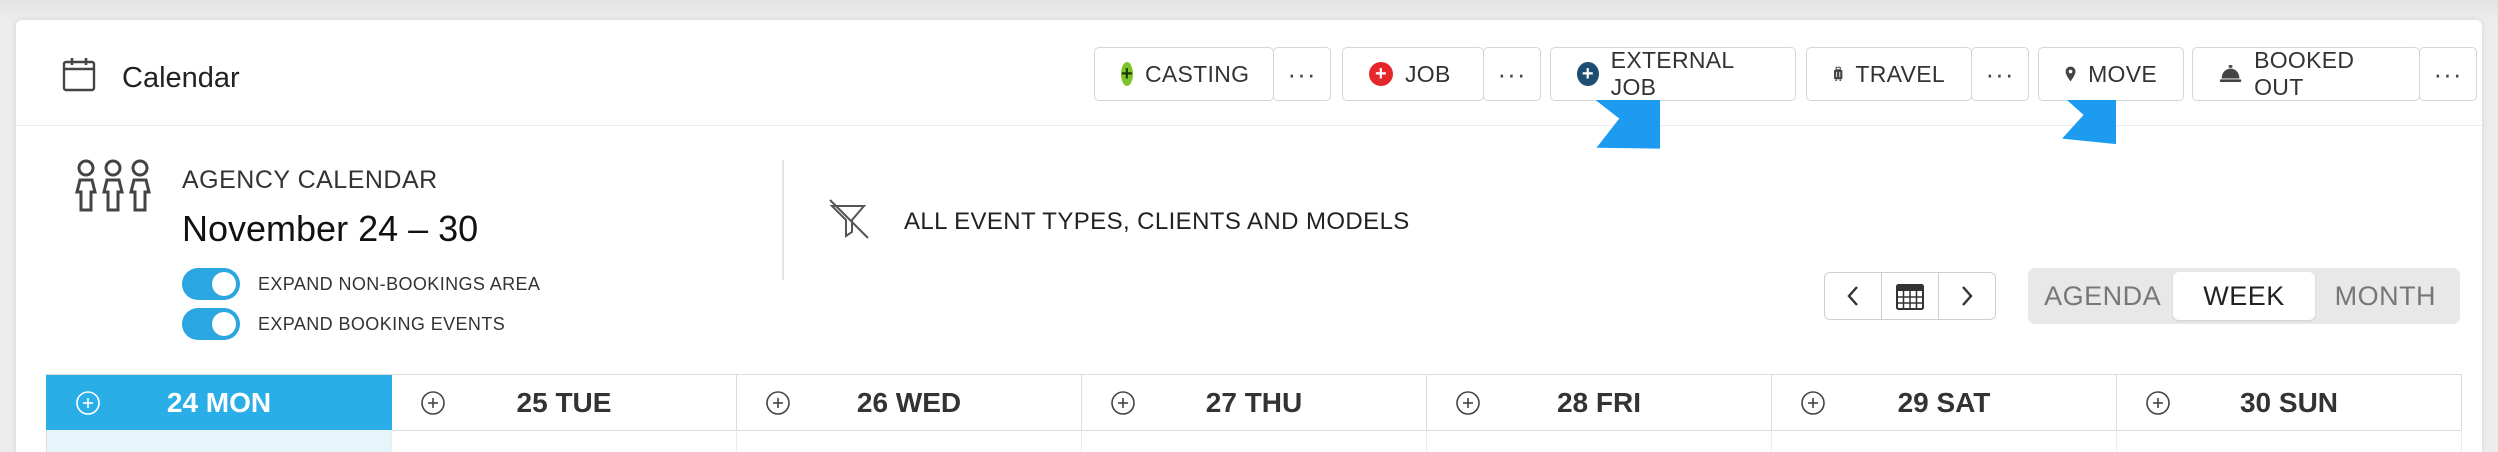 The width and height of the screenshot is (2498, 452). What do you see at coordinates (2385, 296) in the screenshot?
I see `view-month-button: MONTH` at bounding box center [2385, 296].